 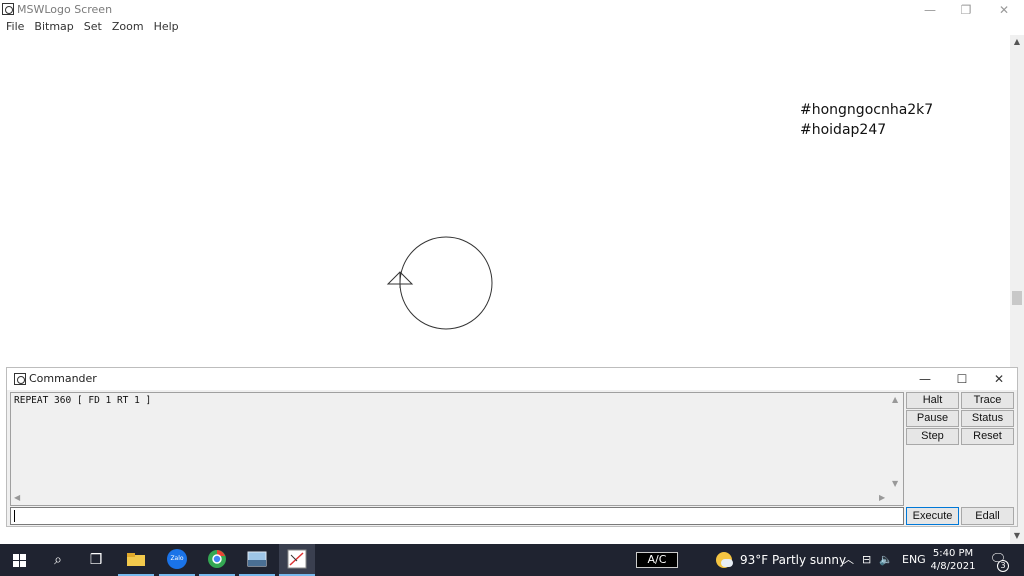 I want to click on menu-file: File, so click(x=14, y=27).